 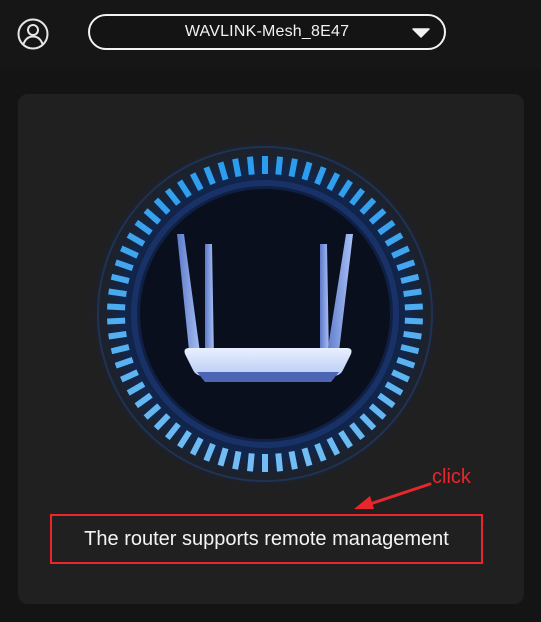 I want to click on remote-management-text: The router supports remote management, so click(x=266, y=538).